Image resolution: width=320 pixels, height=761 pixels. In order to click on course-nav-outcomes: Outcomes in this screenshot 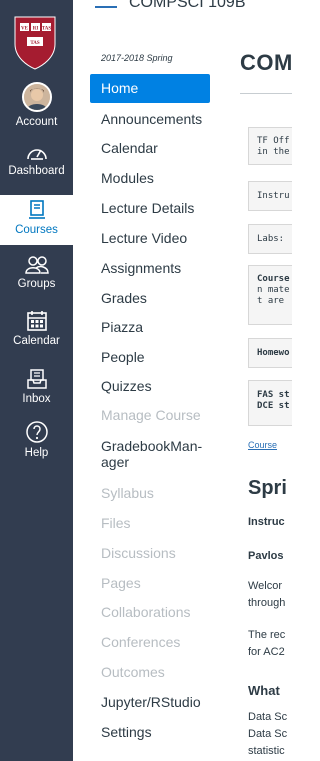, I will do `click(159, 672)`.